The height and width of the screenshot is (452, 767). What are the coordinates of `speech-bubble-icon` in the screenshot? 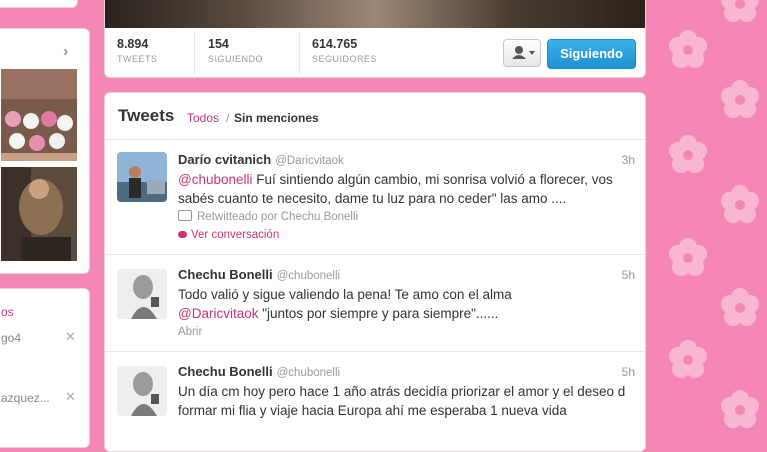 It's located at (182, 234).